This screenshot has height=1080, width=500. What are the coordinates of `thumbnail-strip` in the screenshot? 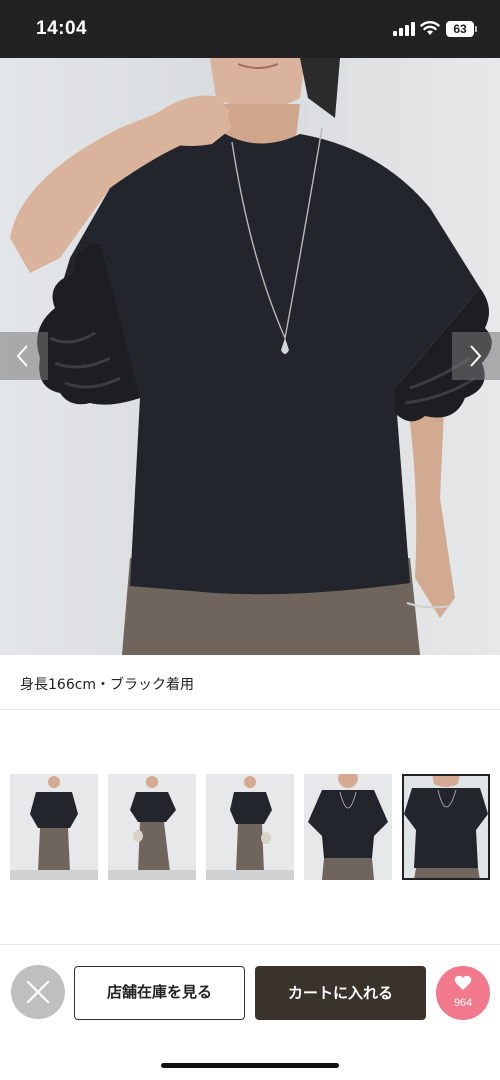 It's located at (250, 827).